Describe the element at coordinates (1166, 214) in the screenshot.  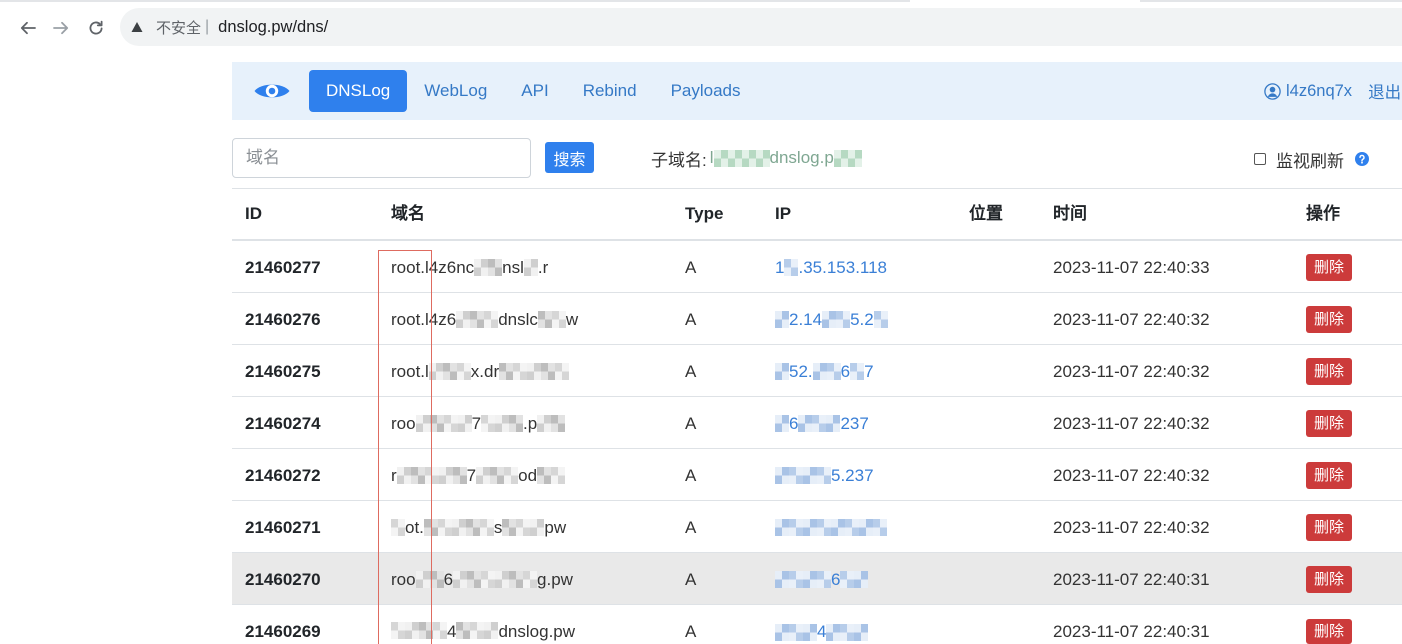
I see `column-header-time: 时间` at that location.